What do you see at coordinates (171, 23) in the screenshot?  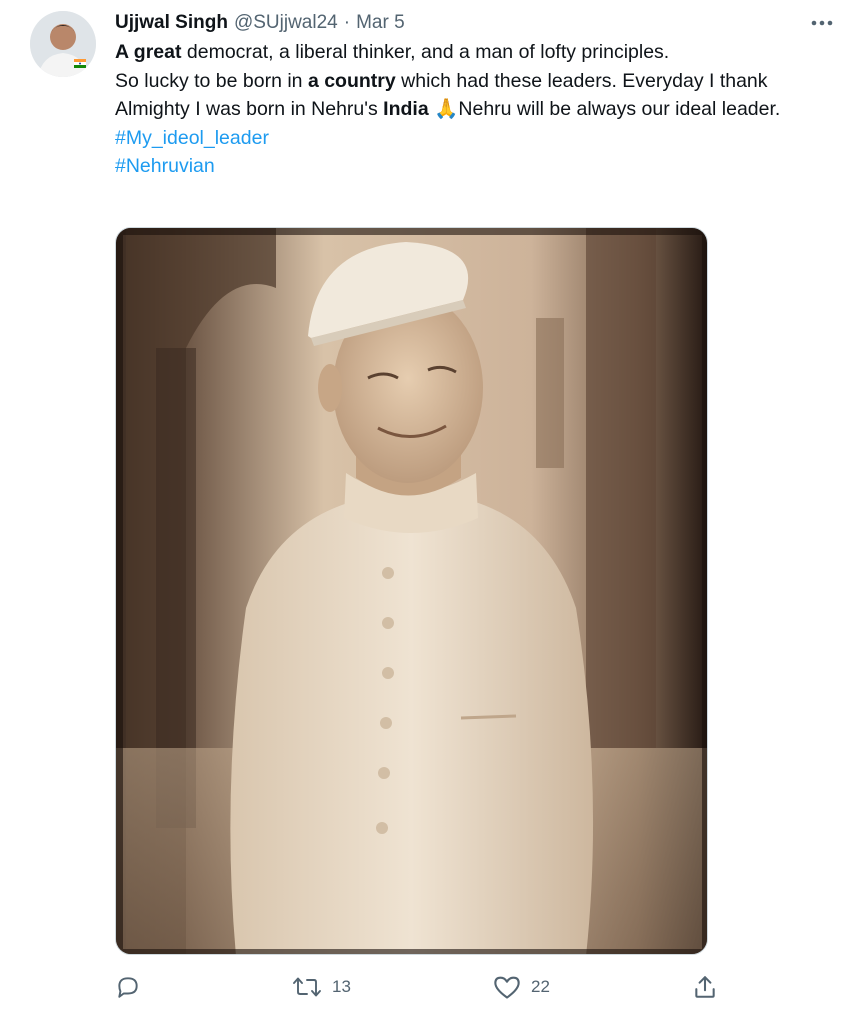 I see `author-display-name: Ujjwal Singh` at bounding box center [171, 23].